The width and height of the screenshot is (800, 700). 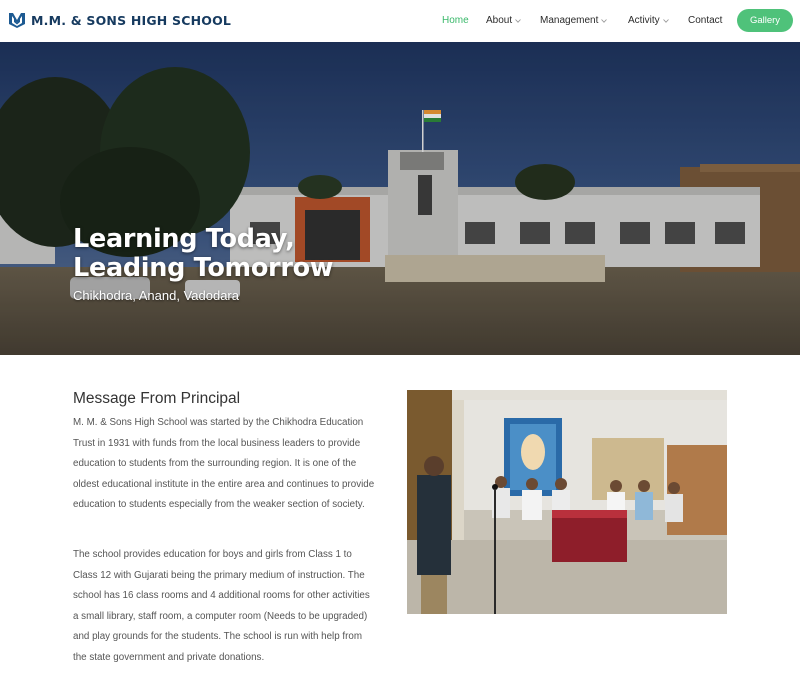 I want to click on event-photo-image, so click(x=567, y=502).